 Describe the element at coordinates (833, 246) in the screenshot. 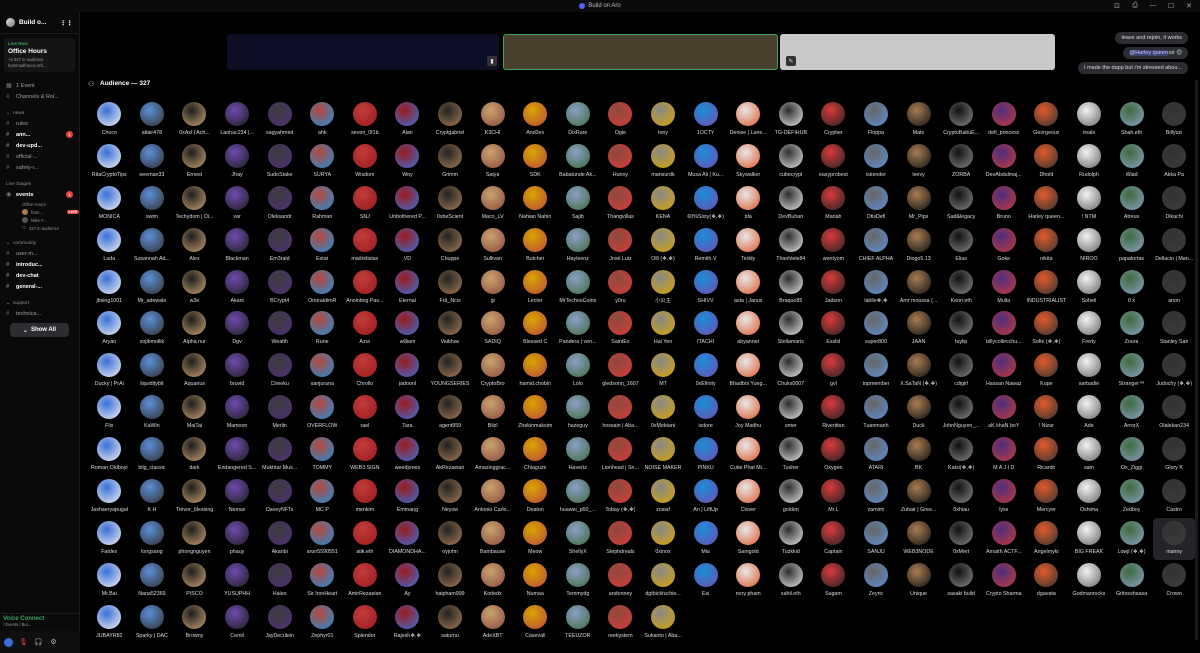

I see `audience-member: wentyom` at that location.